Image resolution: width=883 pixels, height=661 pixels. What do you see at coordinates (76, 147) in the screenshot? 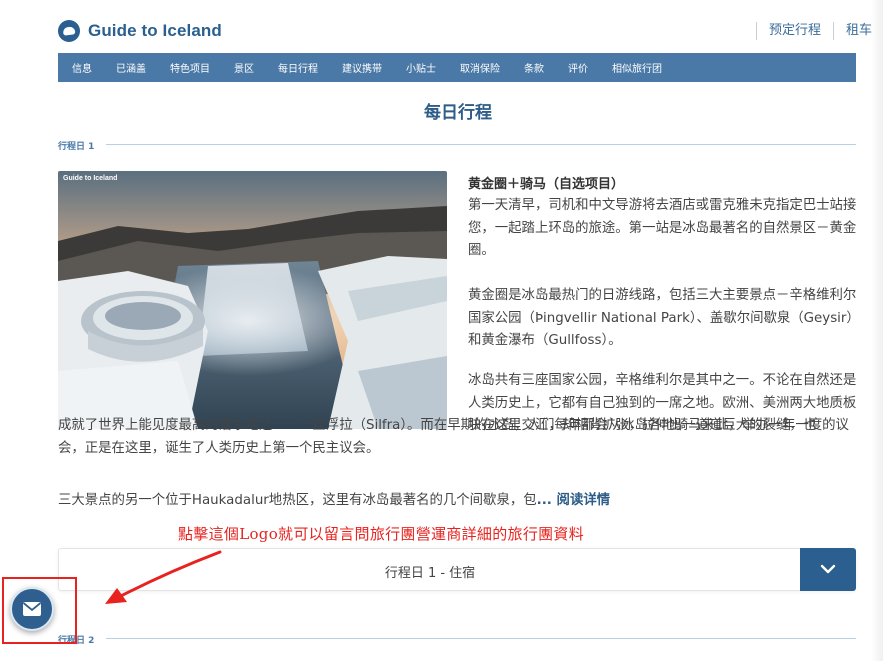
I see `day-1-label: 行程日 1` at bounding box center [76, 147].